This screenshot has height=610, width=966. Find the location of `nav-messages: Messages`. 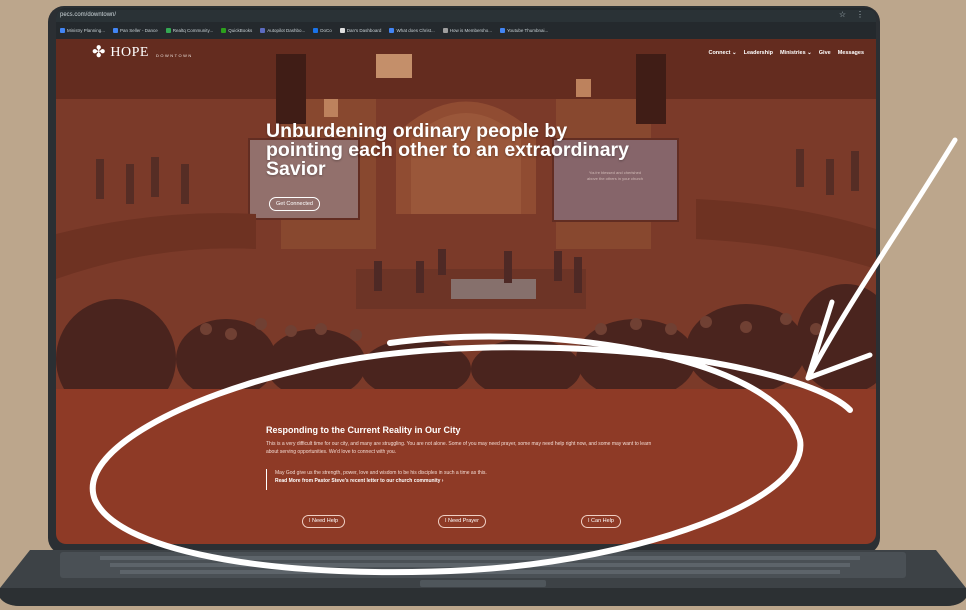

nav-messages: Messages is located at coordinates (851, 53).